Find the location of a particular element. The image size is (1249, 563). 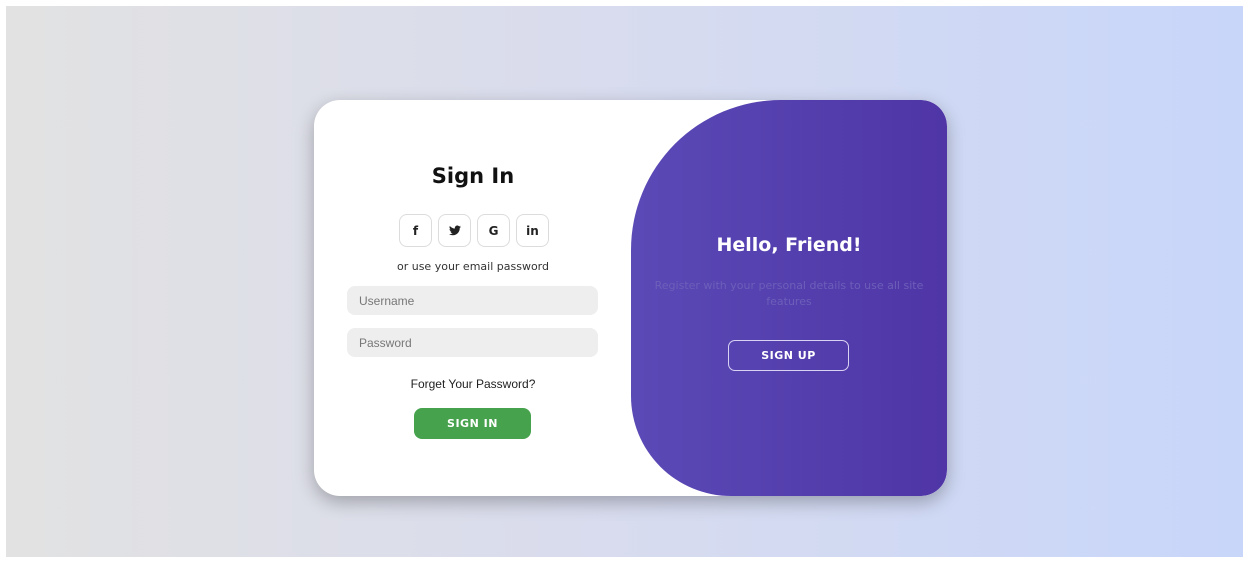

social-login-group: f G in is located at coordinates (474, 230).